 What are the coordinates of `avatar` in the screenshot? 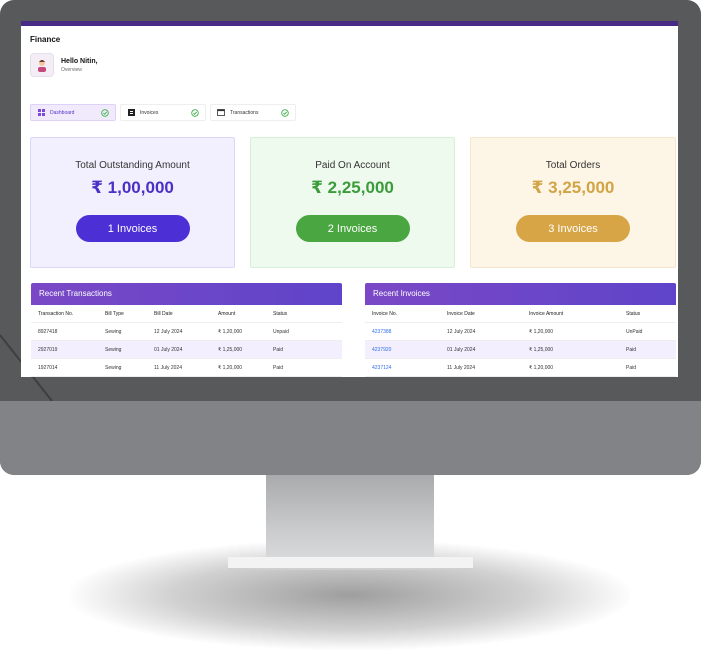 It's located at (42, 65).